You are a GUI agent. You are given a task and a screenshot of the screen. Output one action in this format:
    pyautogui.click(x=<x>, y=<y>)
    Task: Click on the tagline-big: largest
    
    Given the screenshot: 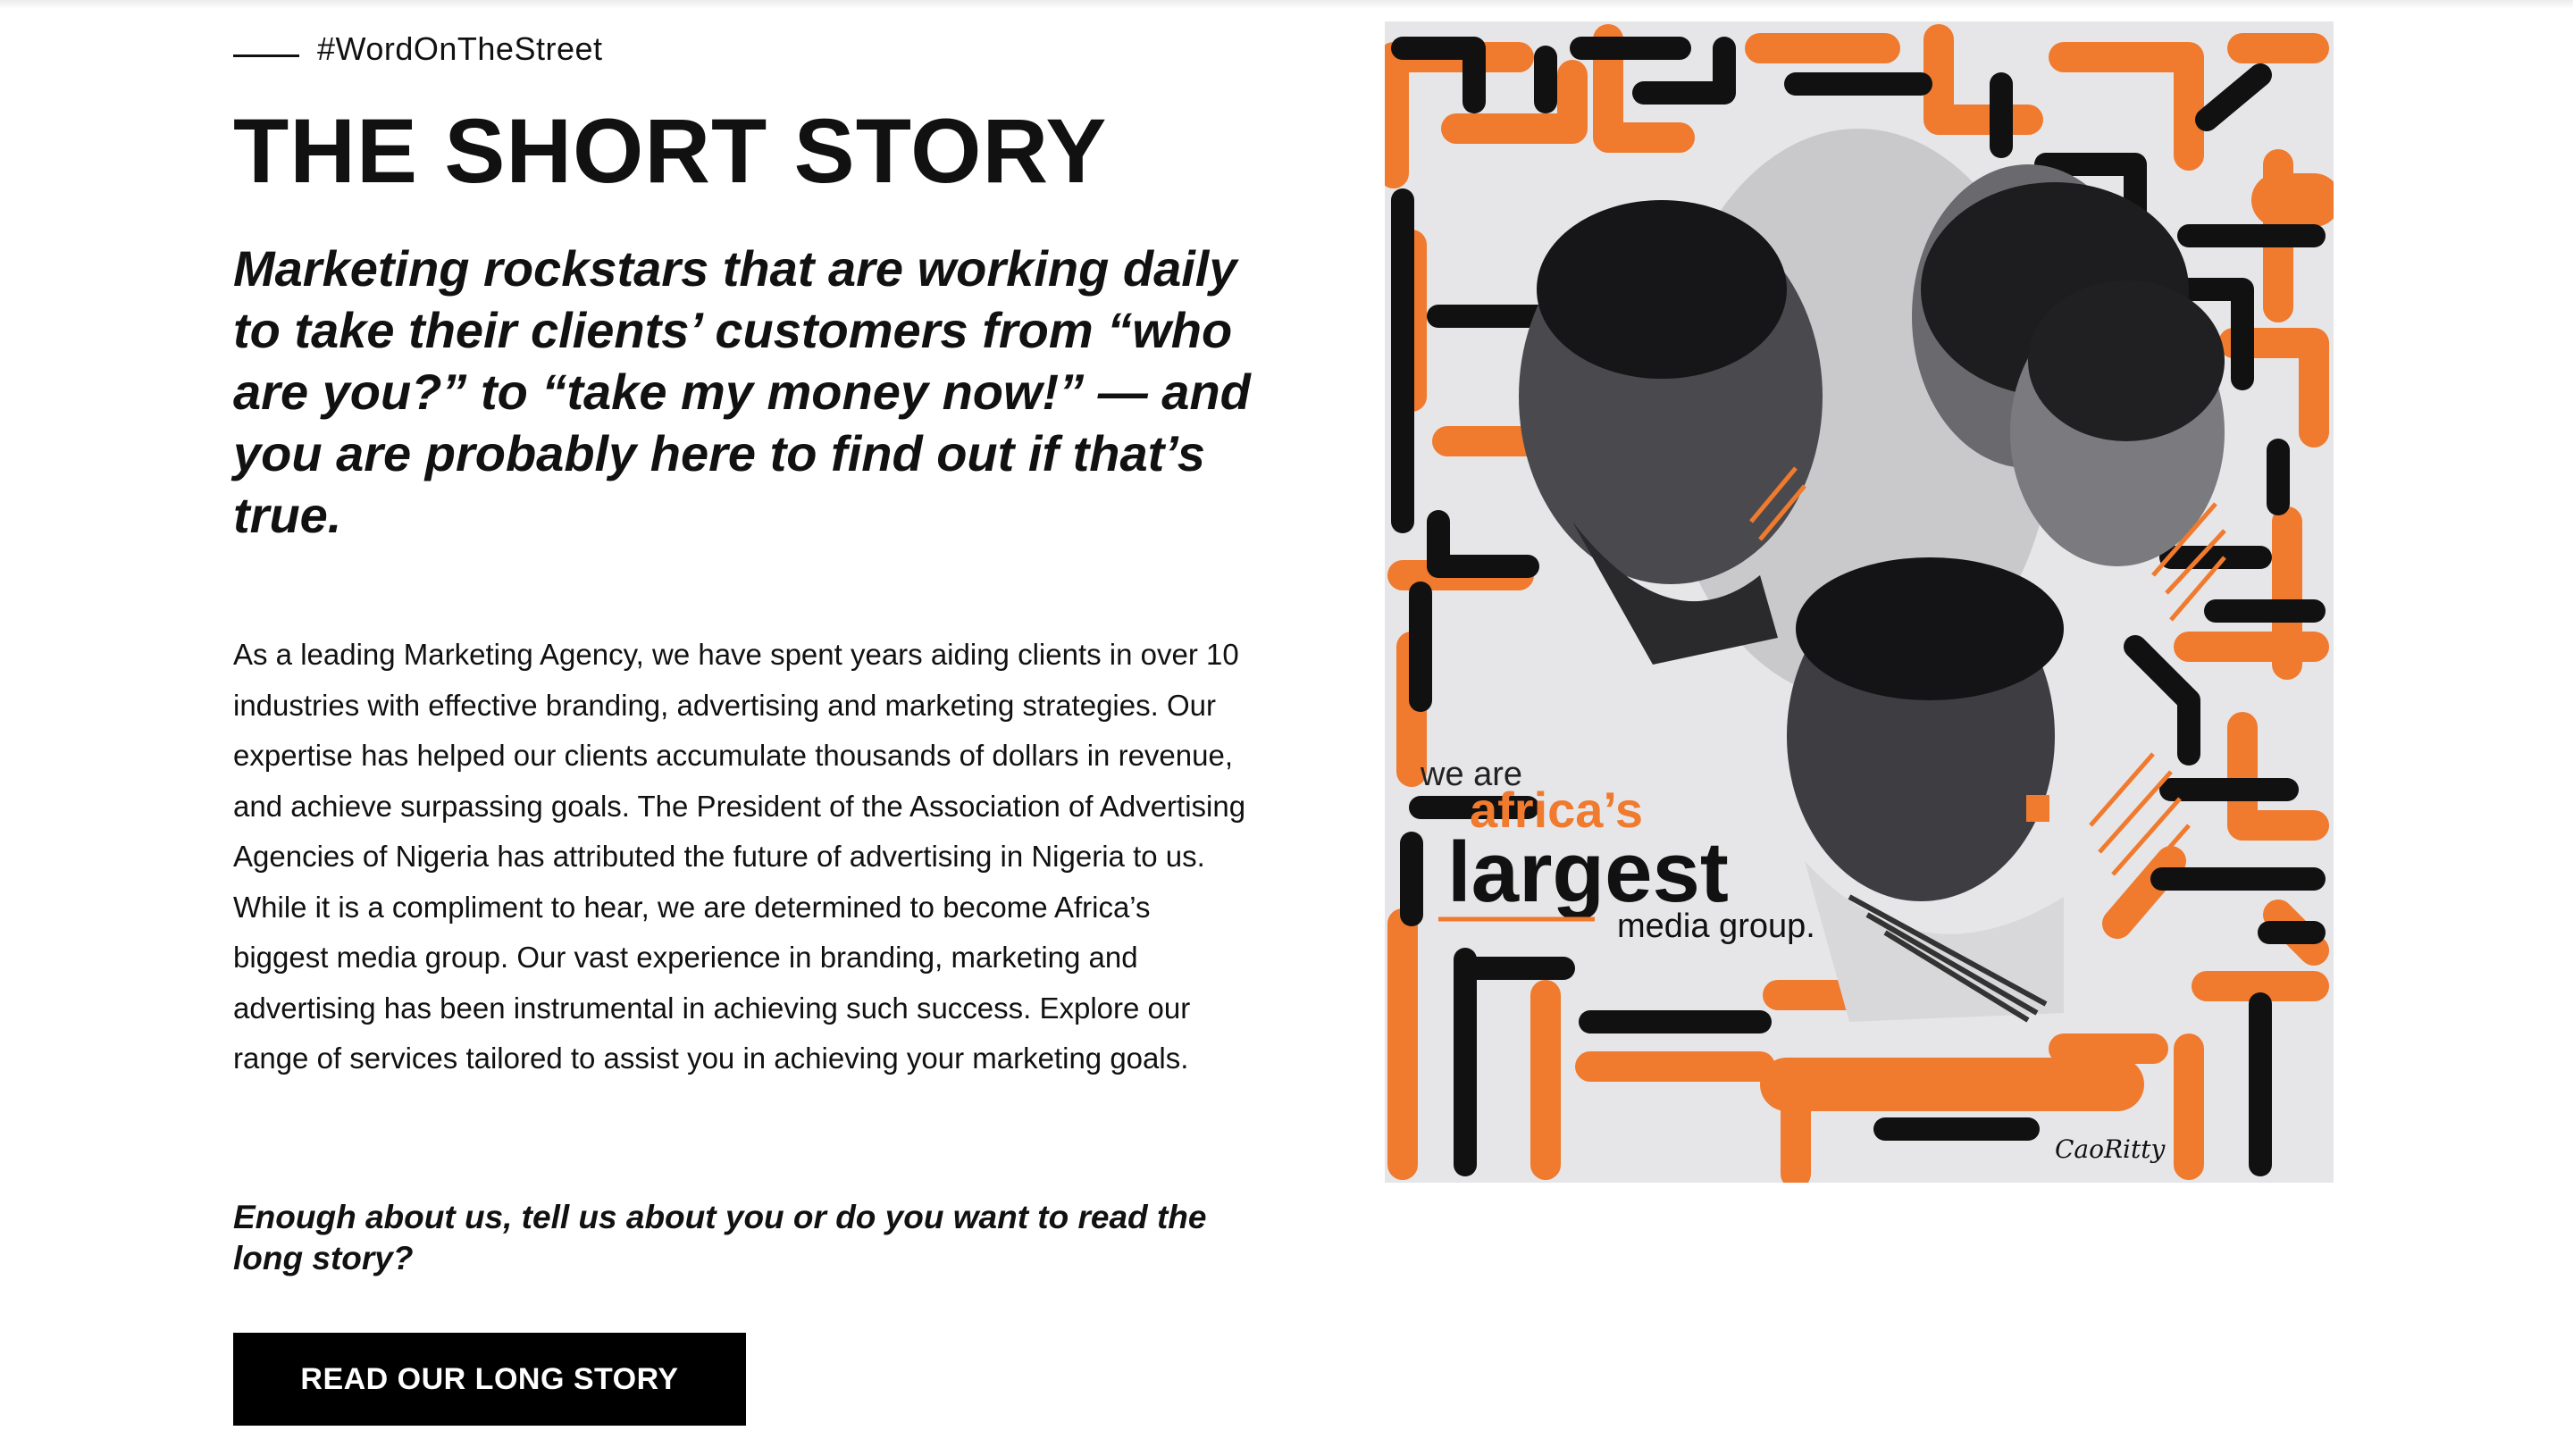 What is the action you would take?
    pyautogui.click(x=1588, y=872)
    